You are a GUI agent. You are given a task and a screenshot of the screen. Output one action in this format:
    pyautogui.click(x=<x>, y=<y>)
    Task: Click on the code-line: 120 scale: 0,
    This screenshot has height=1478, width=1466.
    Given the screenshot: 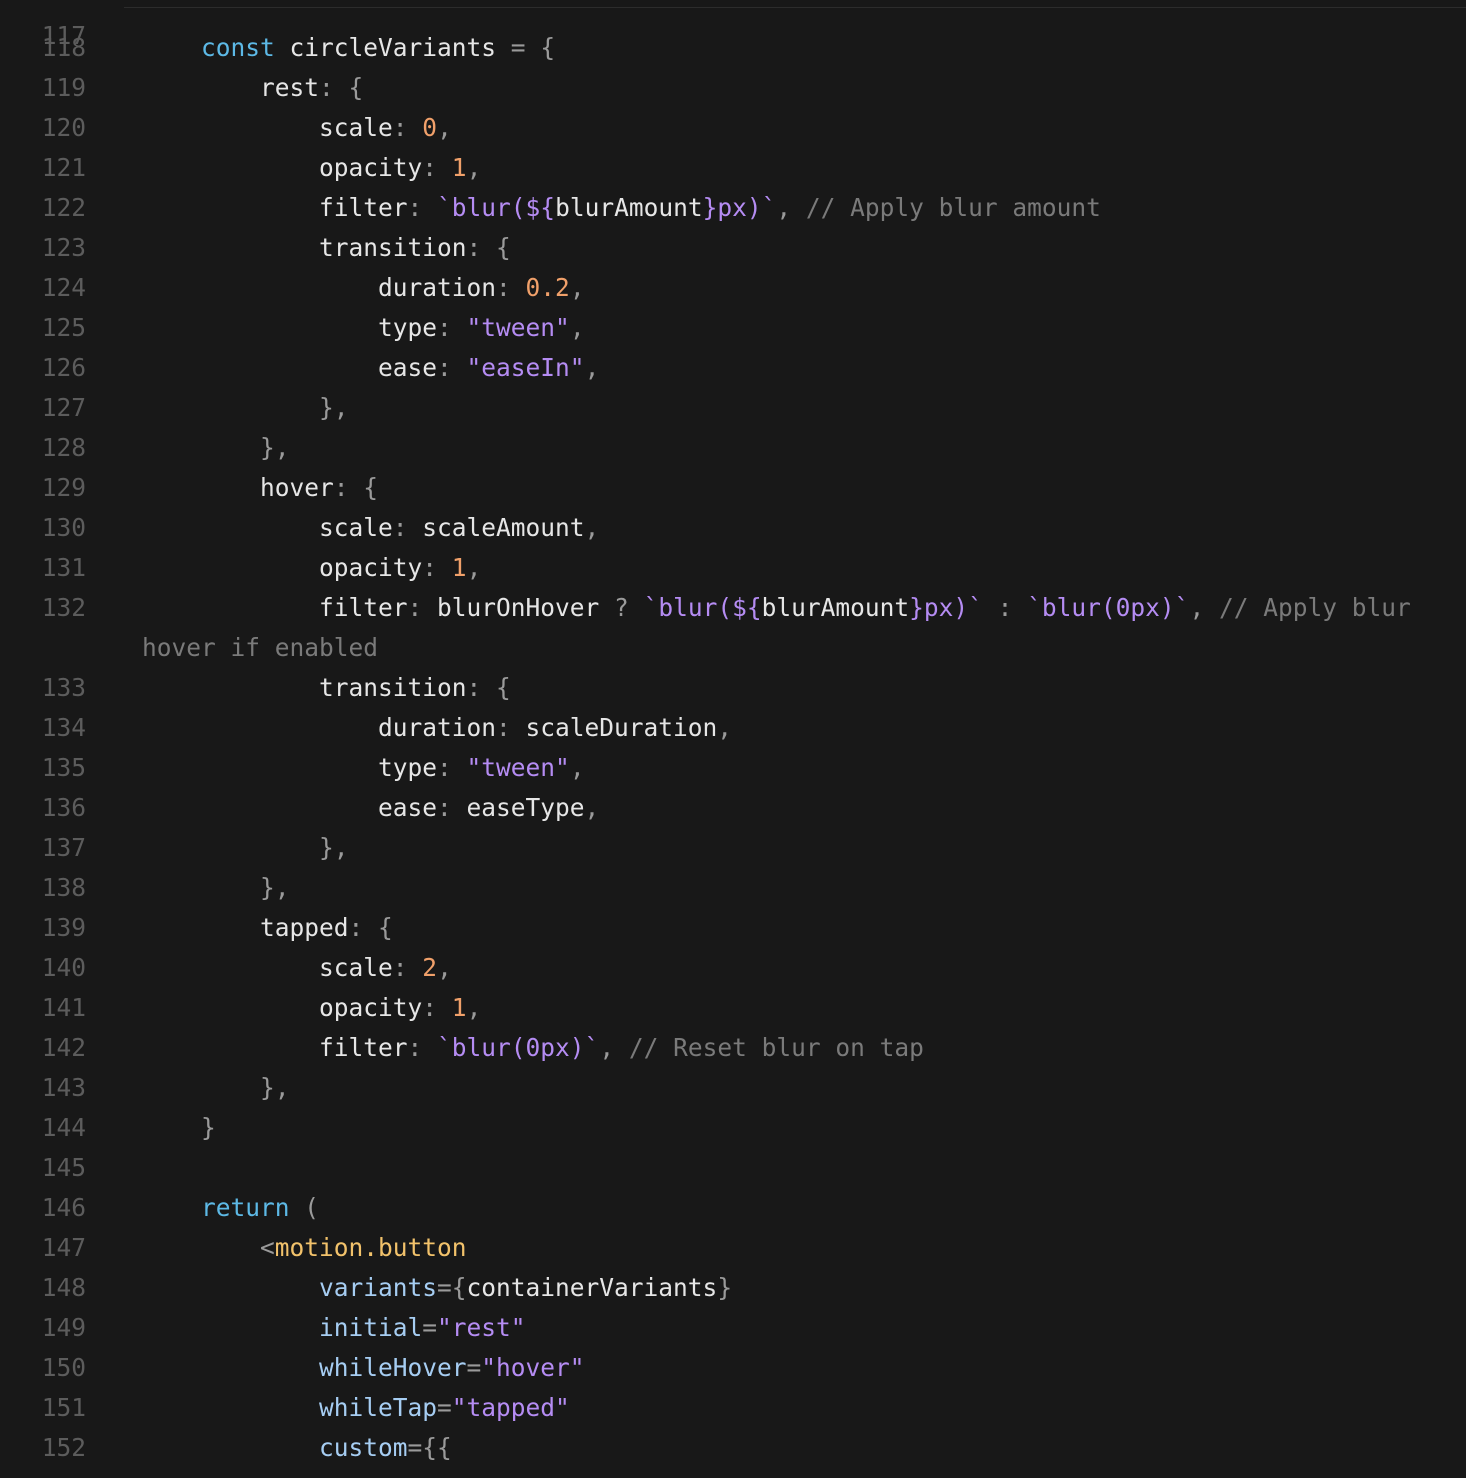 What is the action you would take?
    pyautogui.click(x=733, y=128)
    